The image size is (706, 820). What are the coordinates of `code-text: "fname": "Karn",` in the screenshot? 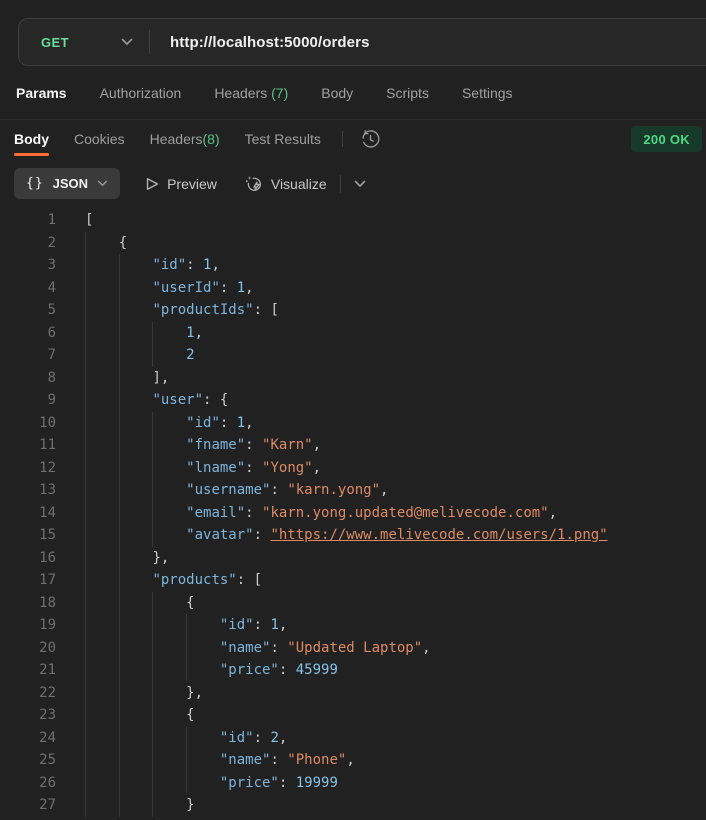 It's located at (203, 445).